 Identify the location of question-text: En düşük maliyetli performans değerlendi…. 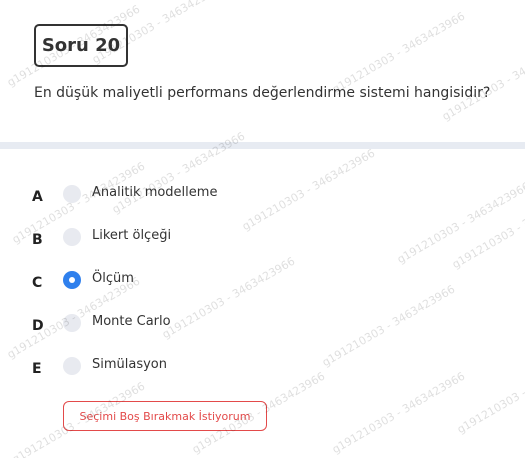
(262, 93).